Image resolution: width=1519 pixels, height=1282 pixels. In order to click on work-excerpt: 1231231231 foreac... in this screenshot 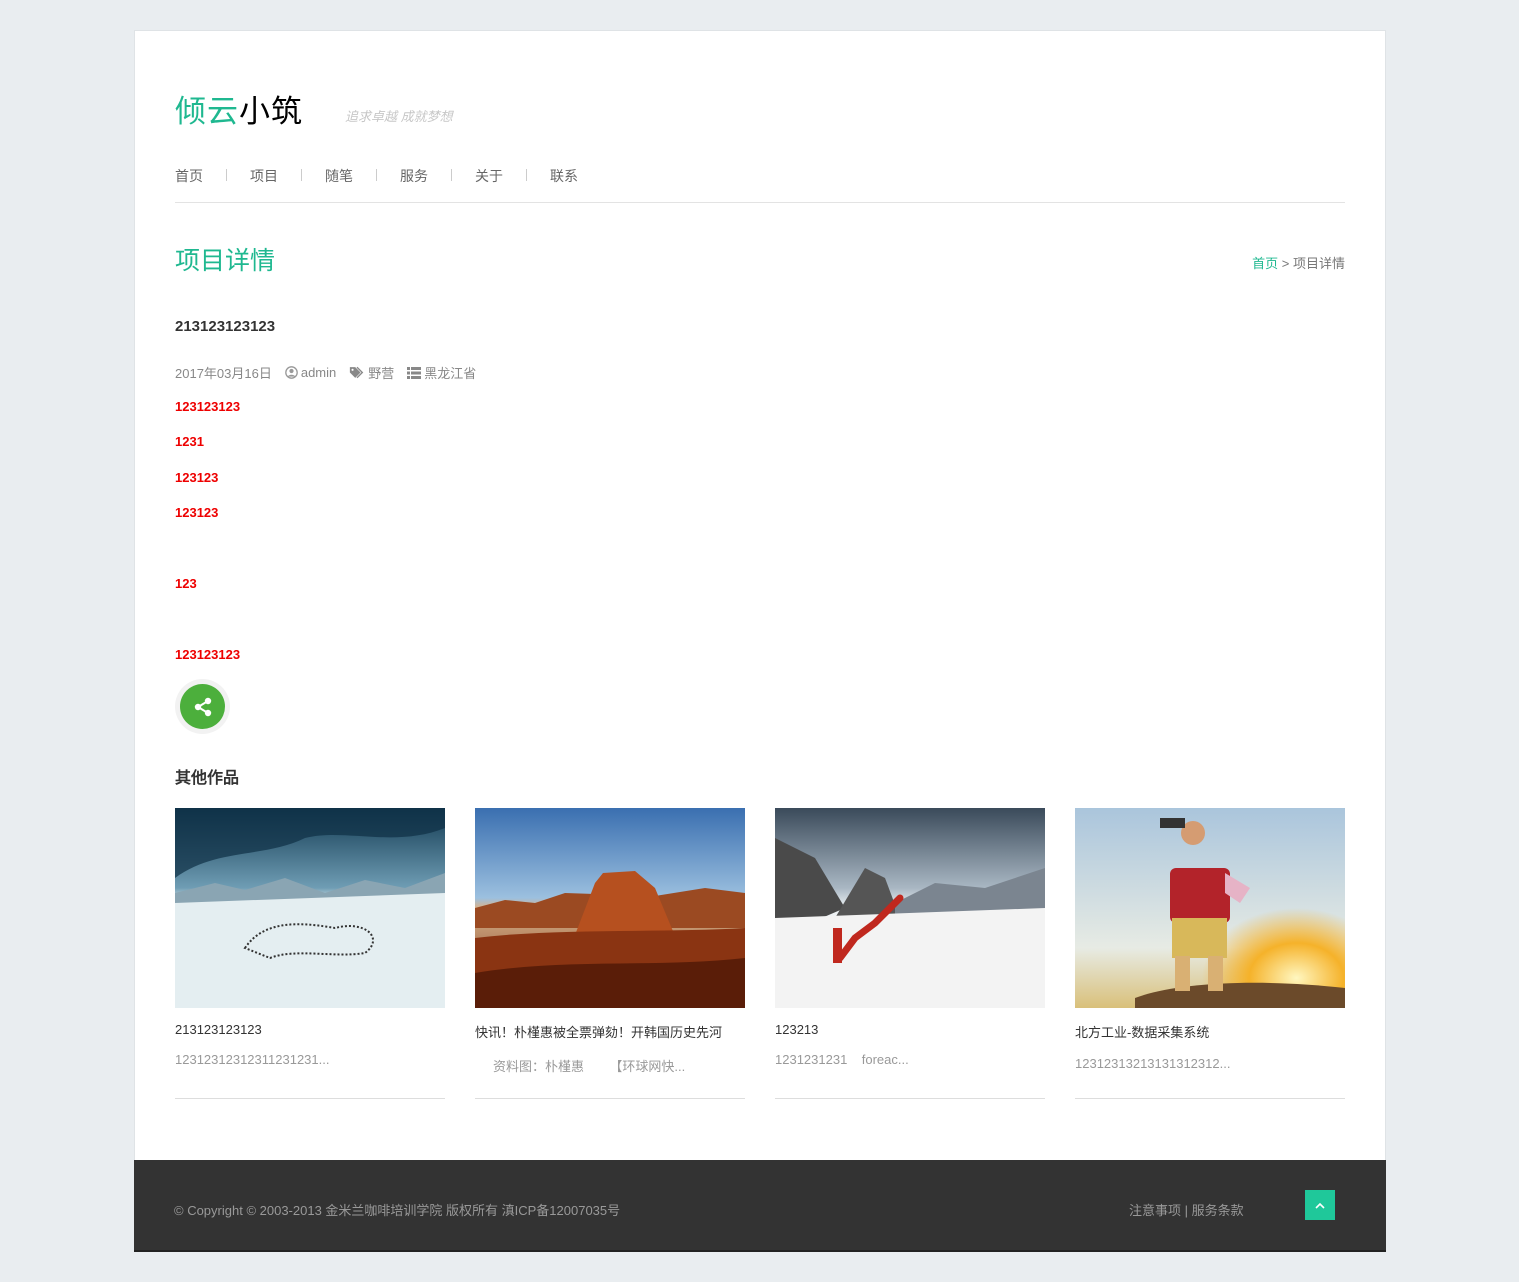, I will do `click(842, 1059)`.